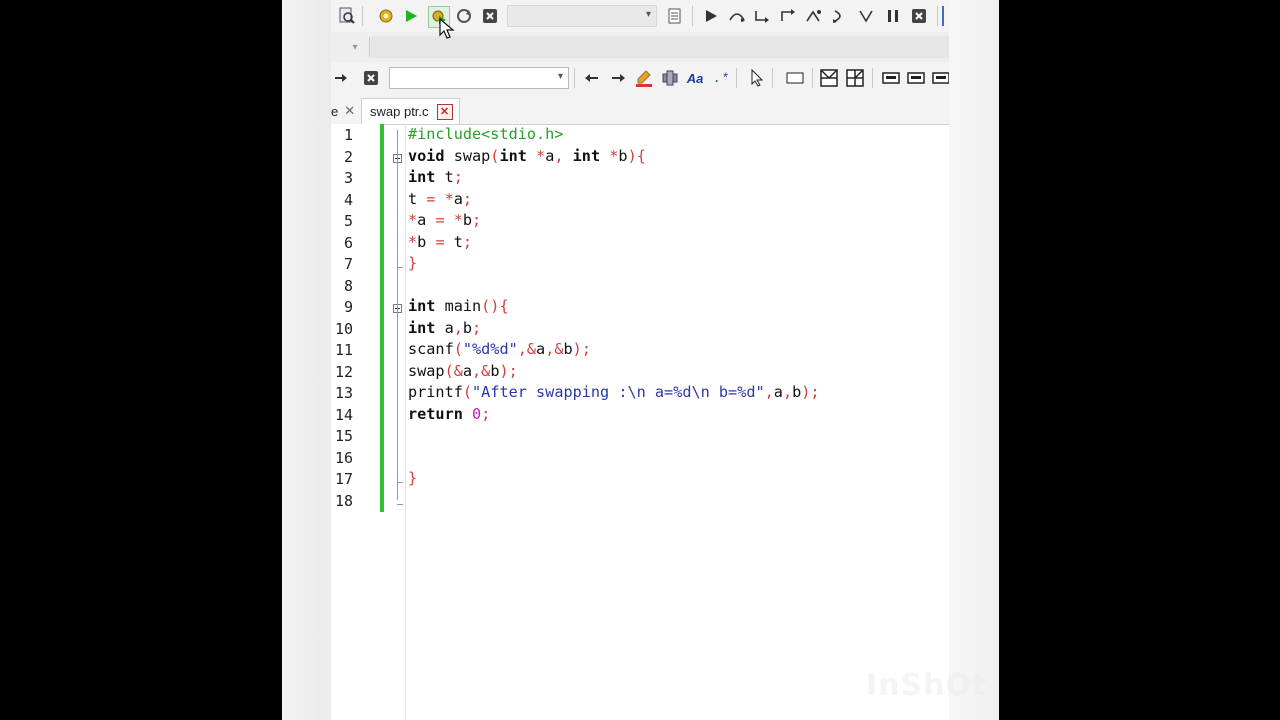 The height and width of the screenshot is (720, 1280). I want to click on secondary-toolbar: ▾, so click(640, 47).